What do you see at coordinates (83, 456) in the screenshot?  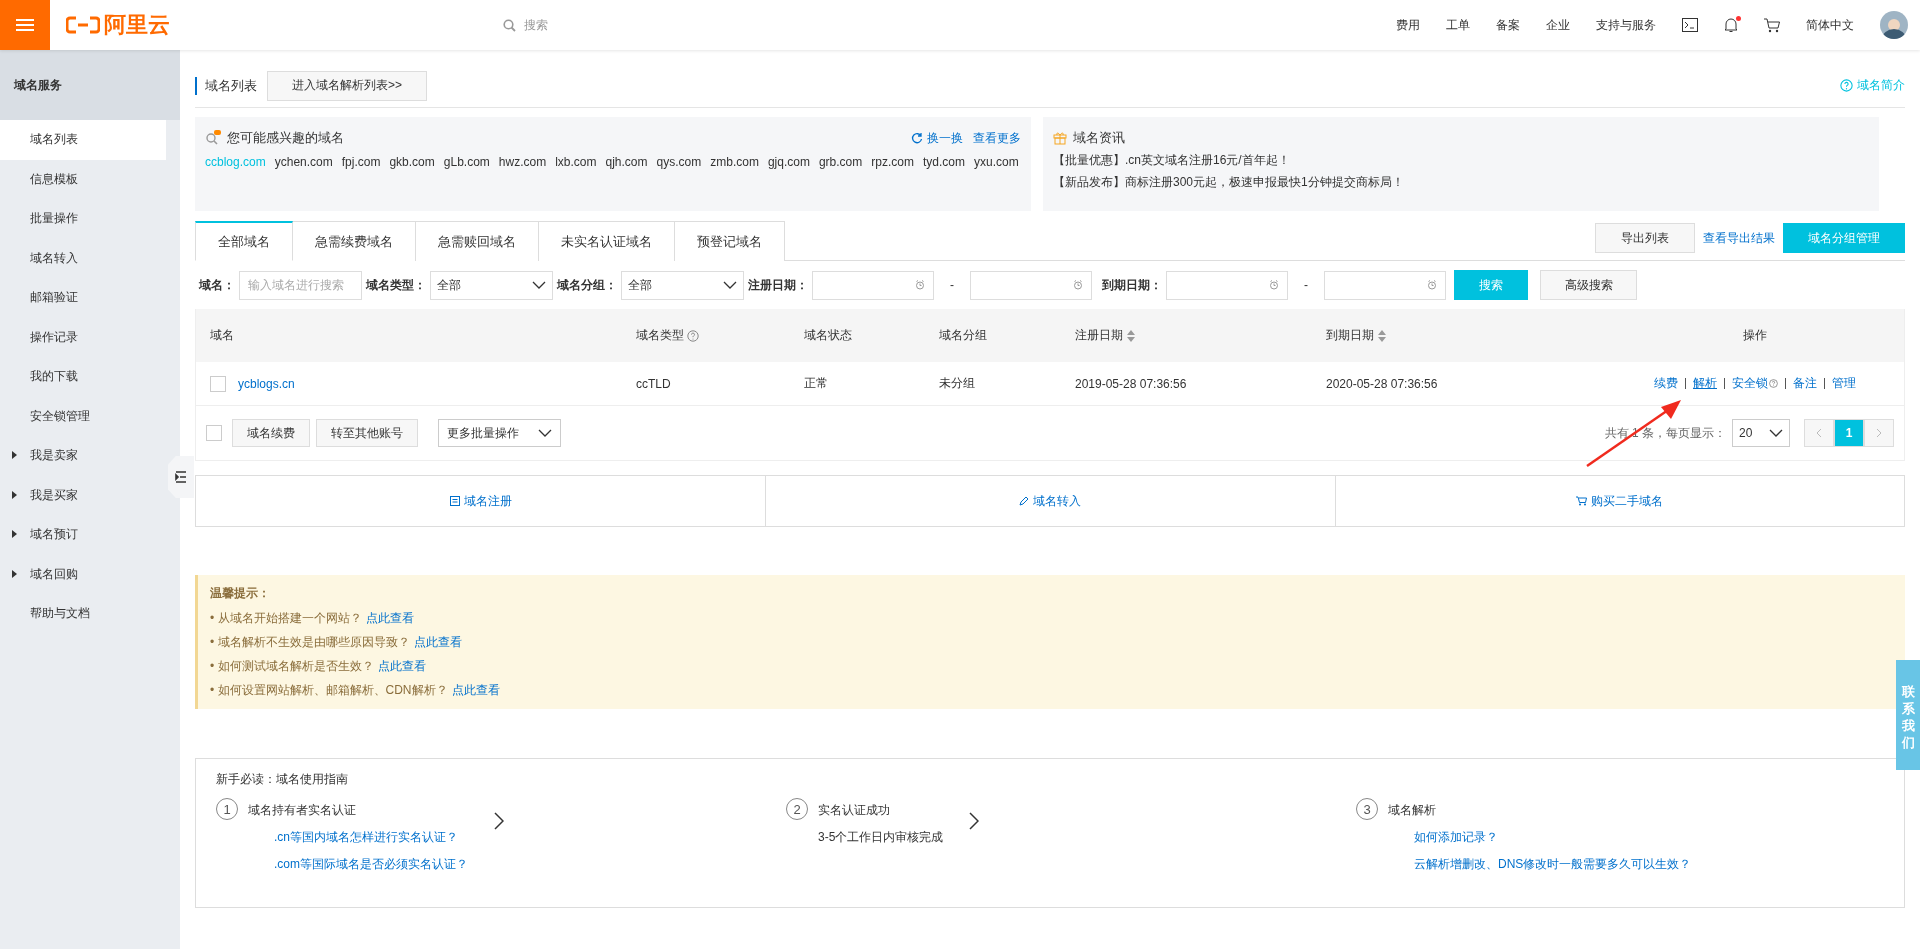 I see `sidebar-item: 我是卖家` at bounding box center [83, 456].